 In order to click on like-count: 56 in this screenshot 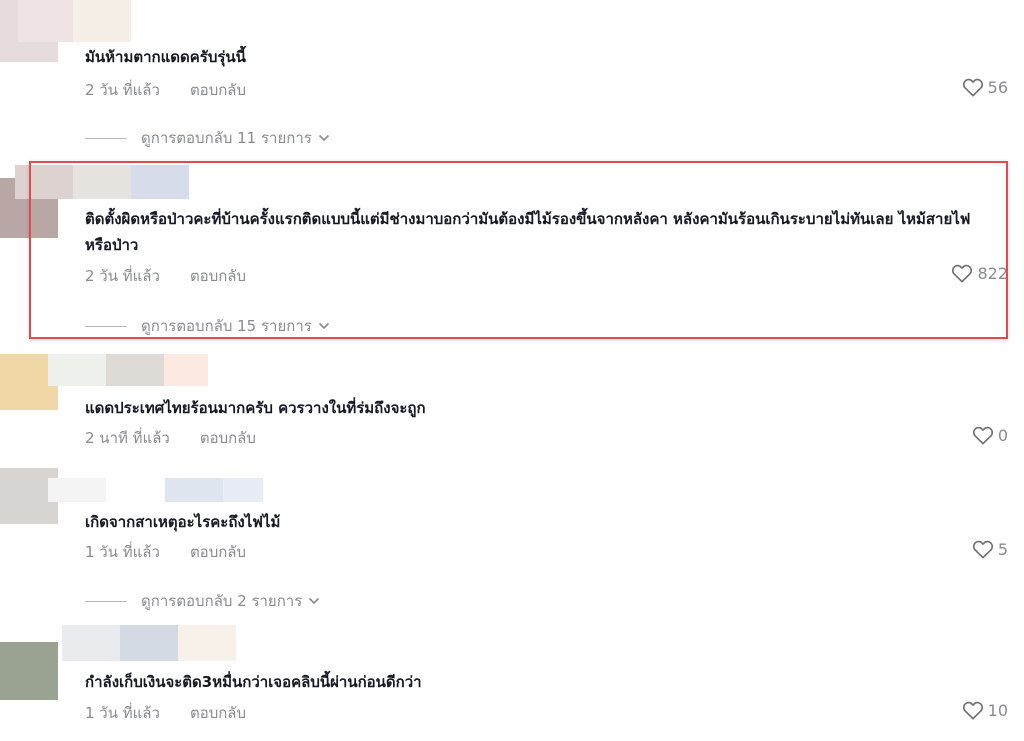, I will do `click(997, 87)`.